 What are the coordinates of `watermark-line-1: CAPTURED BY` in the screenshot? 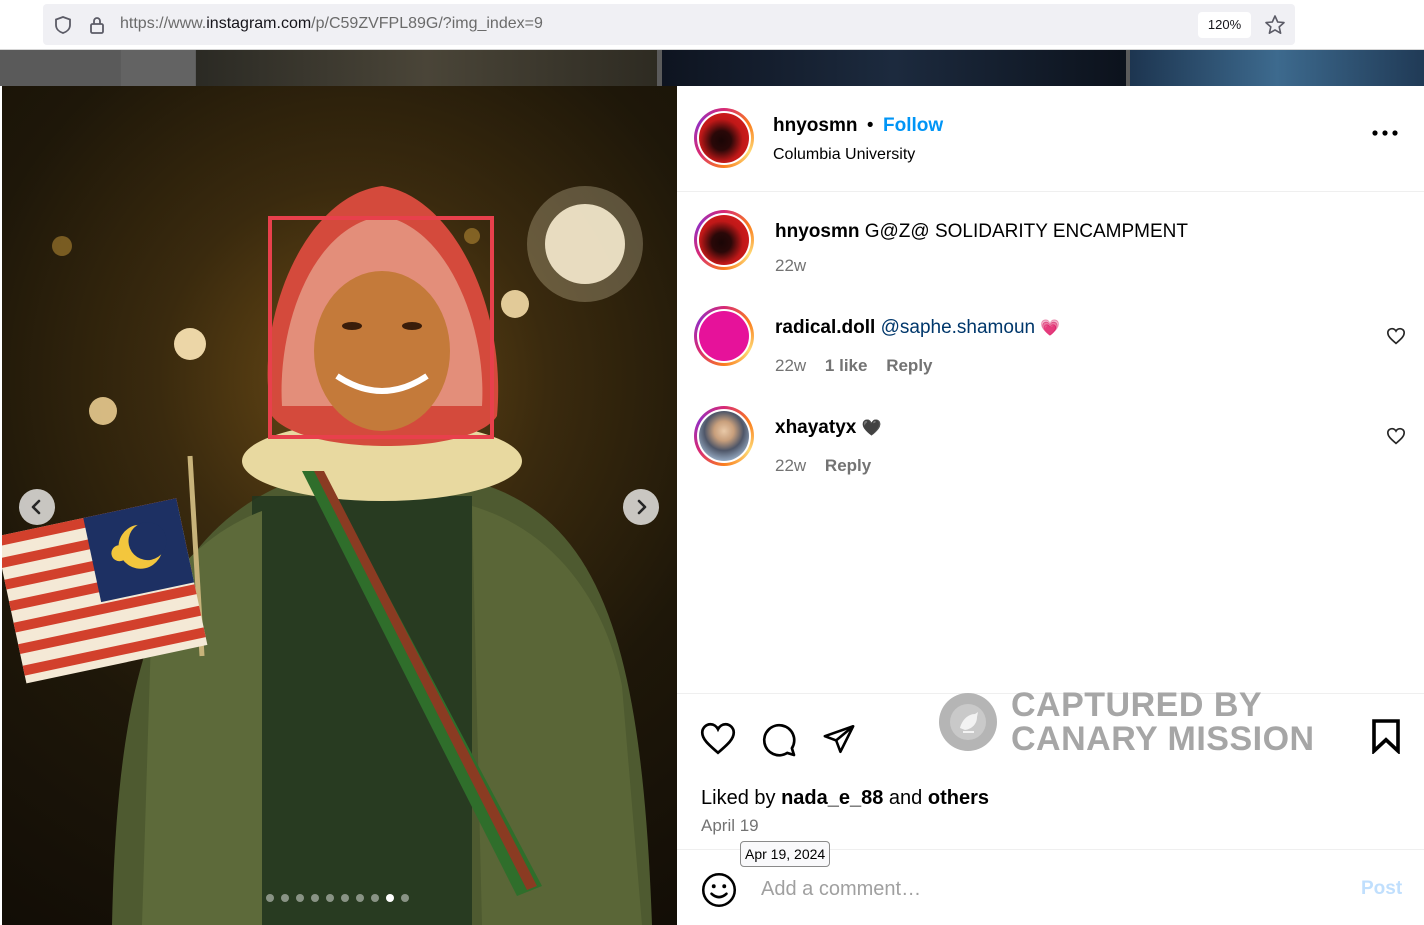 It's located at (1137, 705).